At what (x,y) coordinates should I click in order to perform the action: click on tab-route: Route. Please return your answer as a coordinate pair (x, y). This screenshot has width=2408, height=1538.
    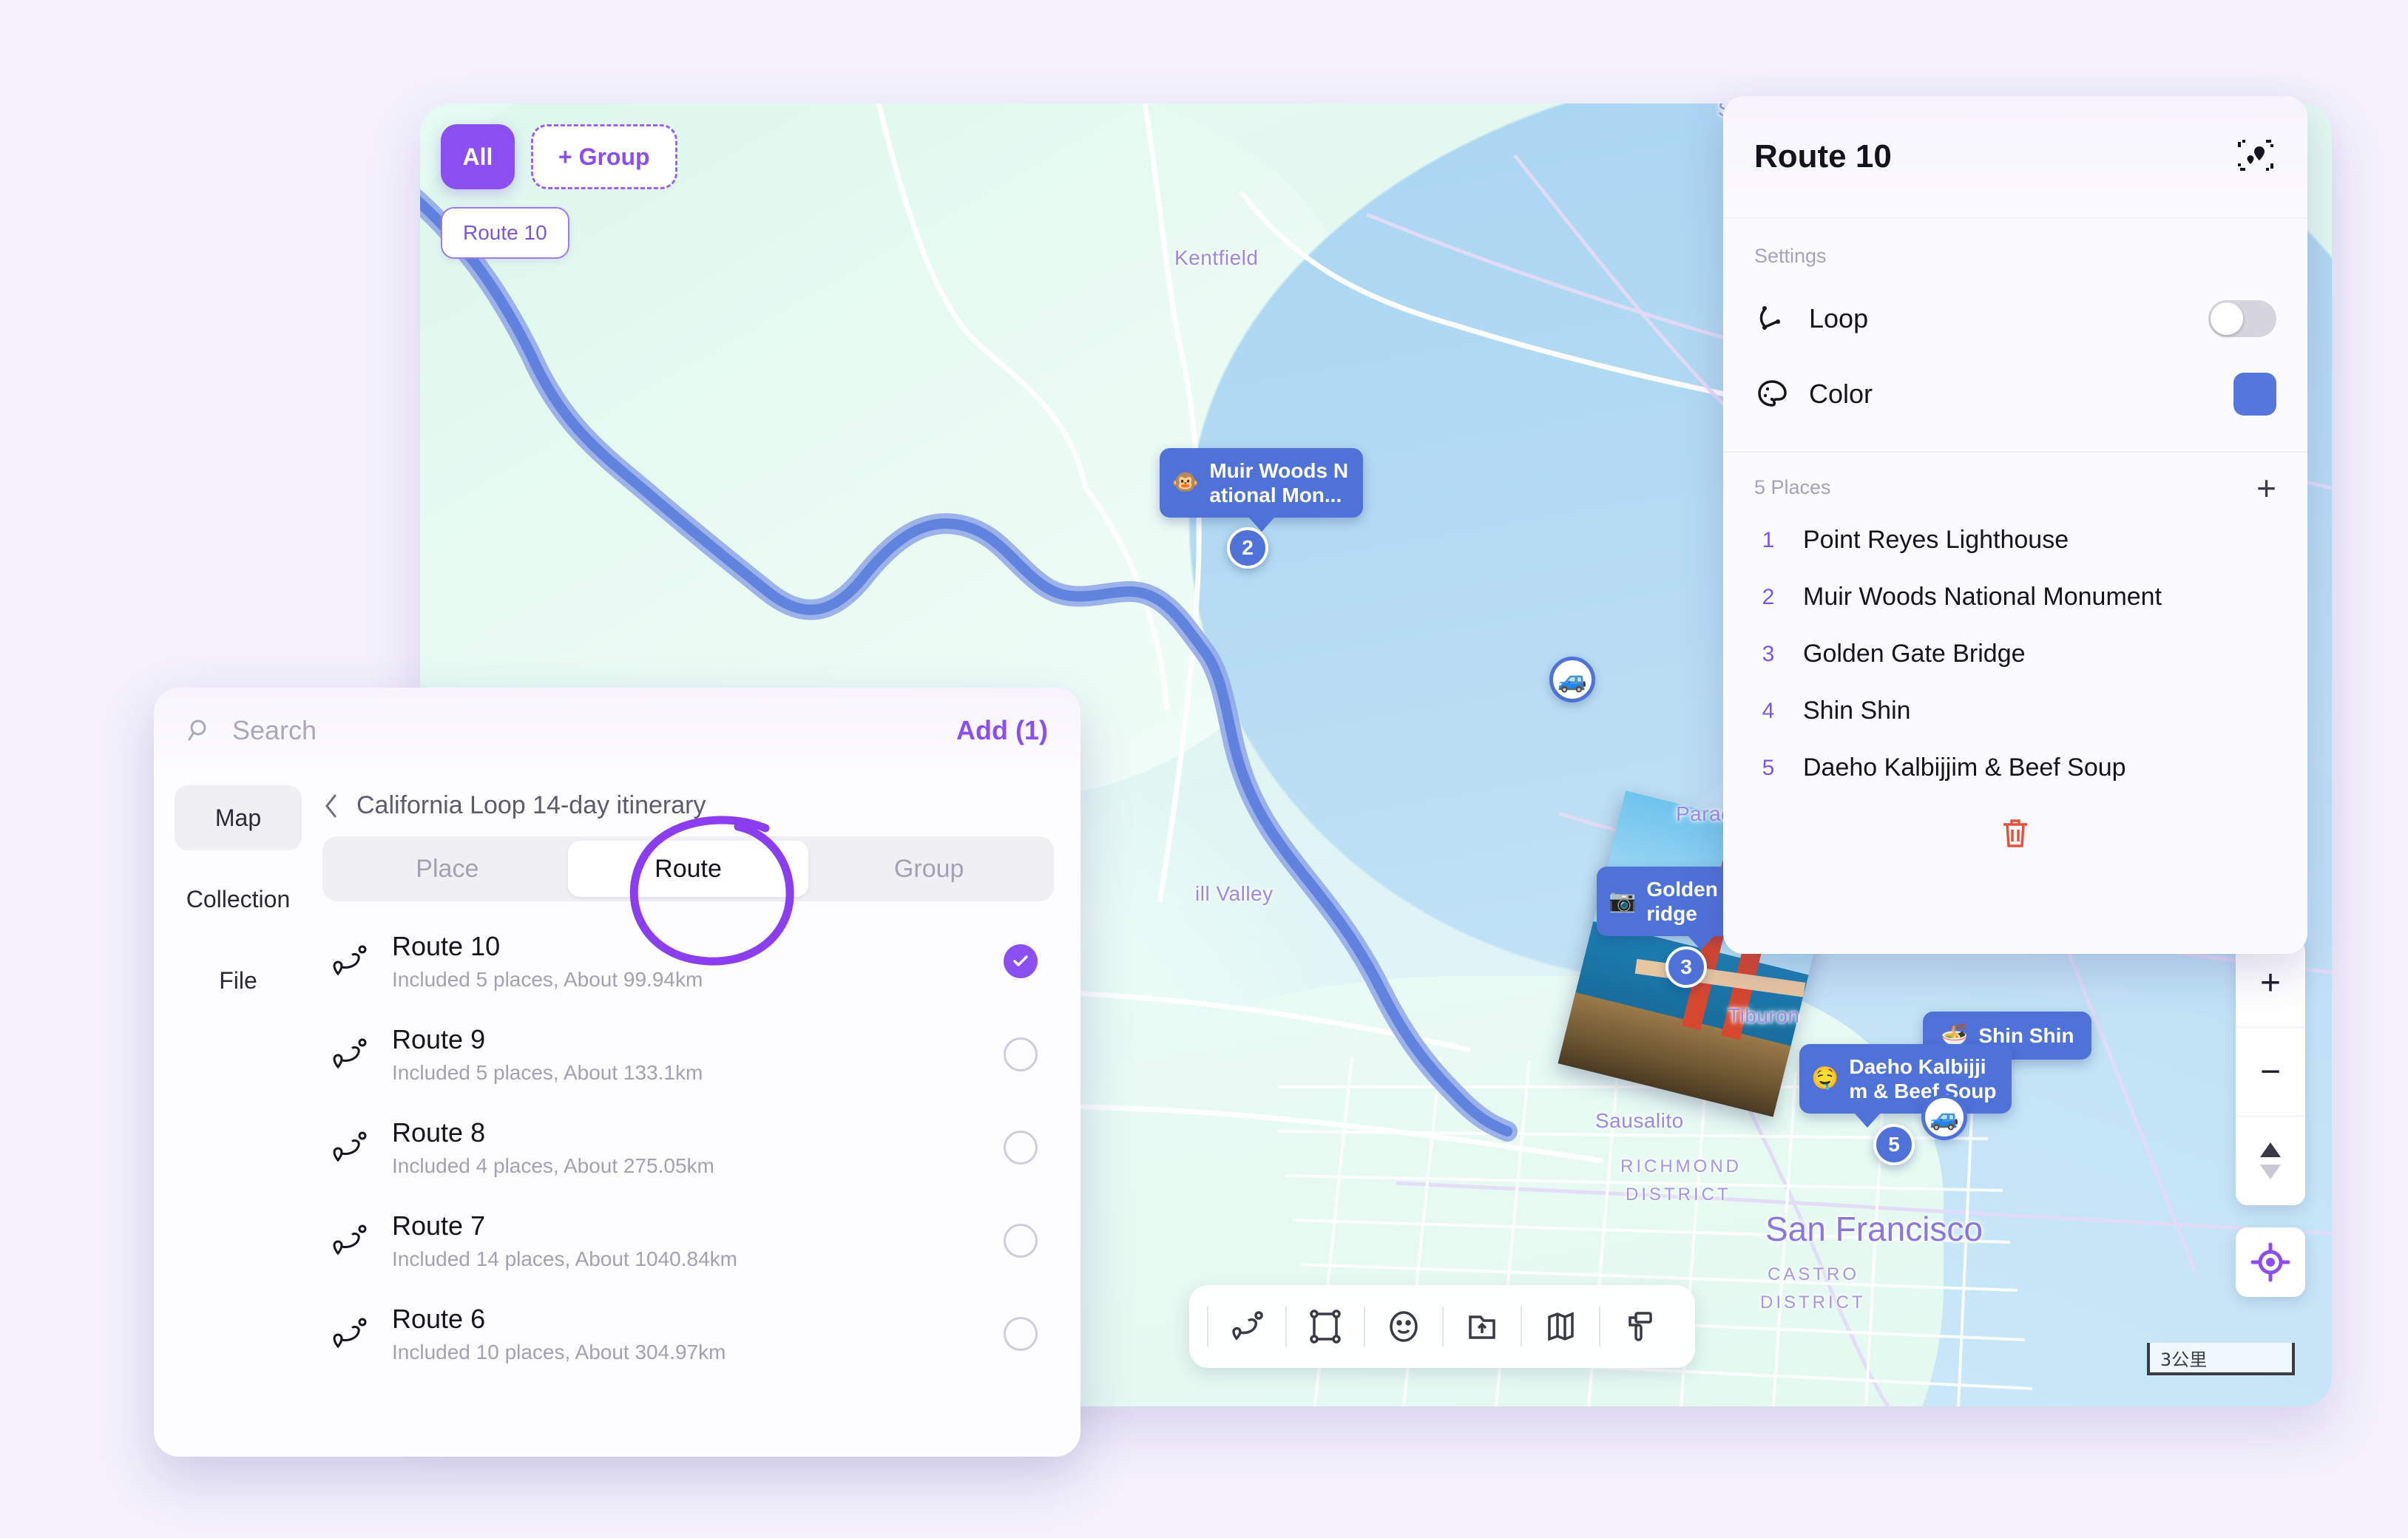
    Looking at the image, I should click on (688, 869).